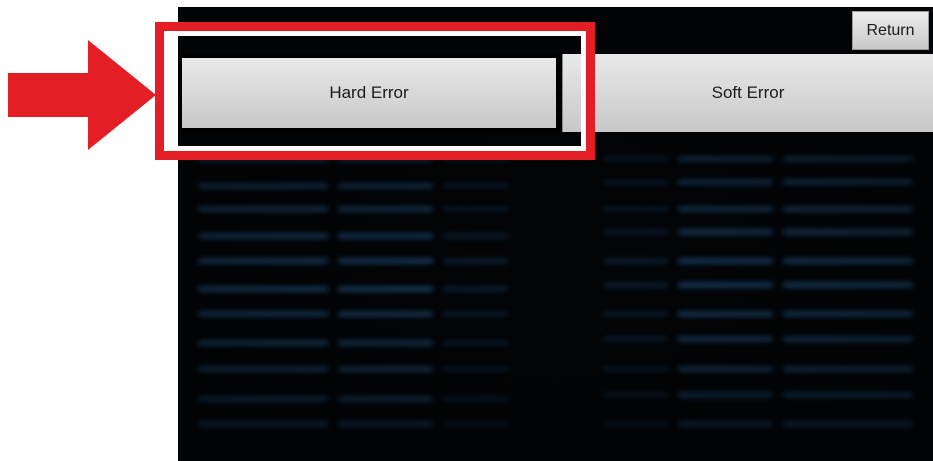 The width and height of the screenshot is (933, 461). I want to click on tab-soft-error: Soft Error, so click(747, 93).